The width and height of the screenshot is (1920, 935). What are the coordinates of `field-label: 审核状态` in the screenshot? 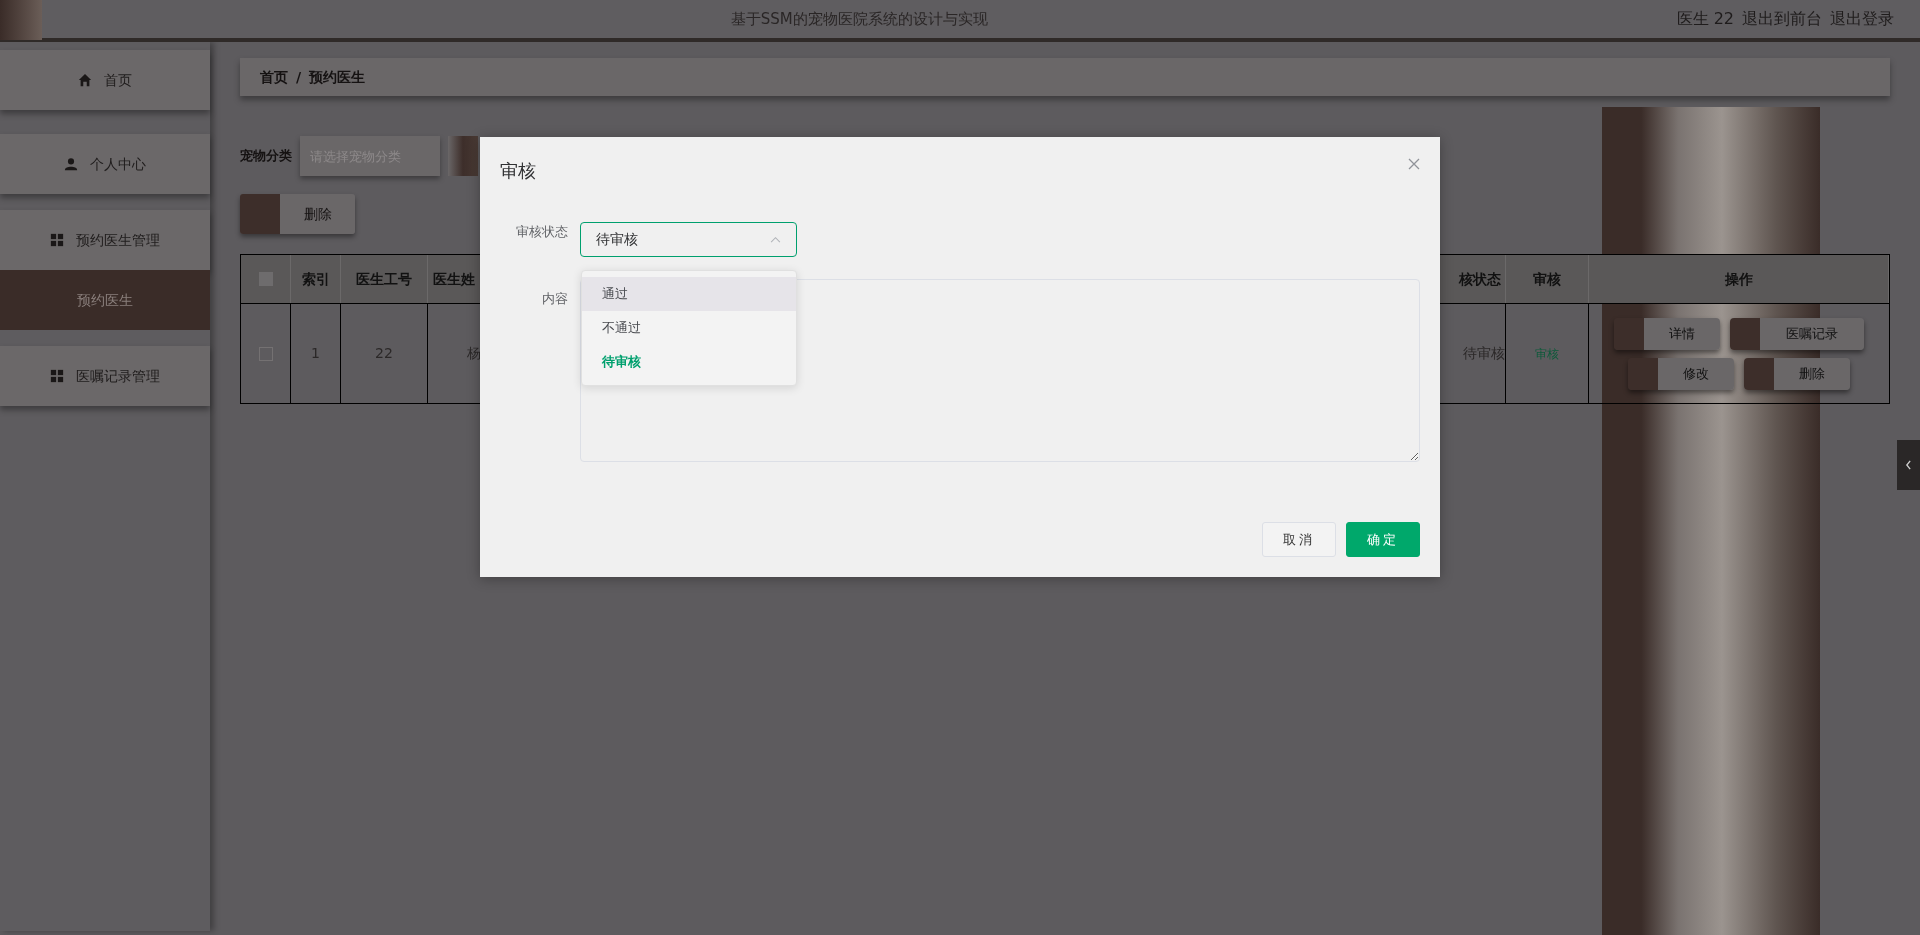 It's located at (541, 232).